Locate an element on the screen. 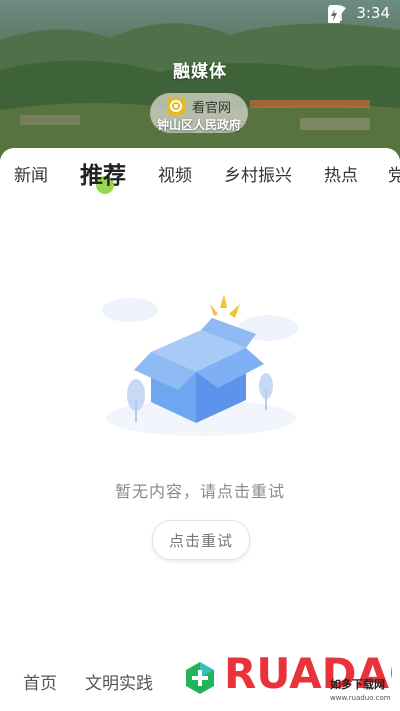 The image size is (400, 711). site-watermark: RUADAO 如多下载网 www.ruaduo.com is located at coordinates (308, 675).